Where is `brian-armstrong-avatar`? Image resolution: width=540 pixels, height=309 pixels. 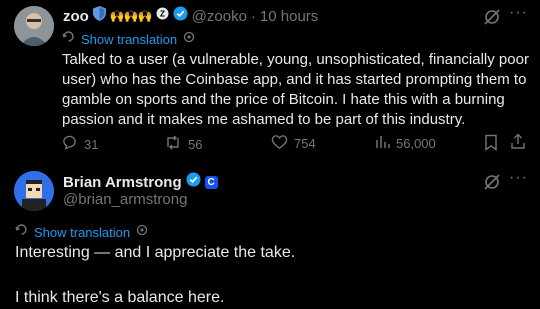
brian-armstrong-avatar is located at coordinates (34, 191).